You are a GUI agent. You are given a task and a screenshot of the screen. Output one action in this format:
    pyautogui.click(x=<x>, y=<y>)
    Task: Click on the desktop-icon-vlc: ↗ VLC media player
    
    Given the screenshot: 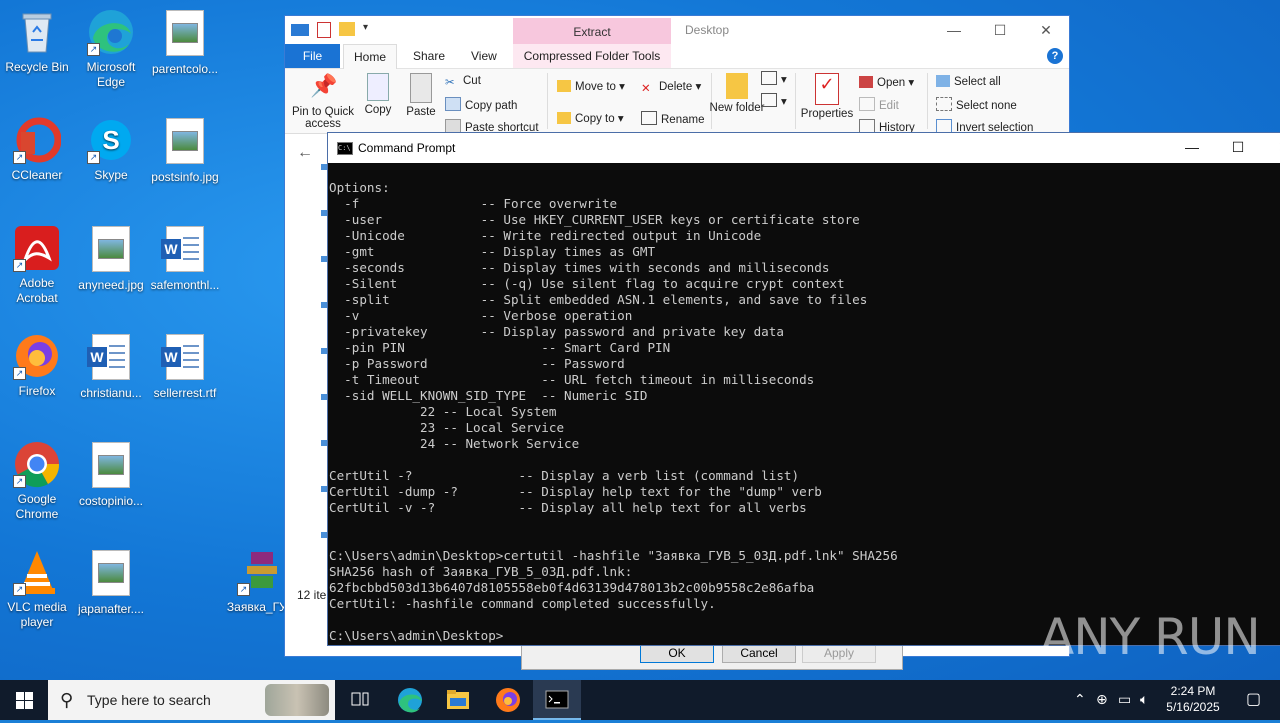 What is the action you would take?
    pyautogui.click(x=37, y=589)
    